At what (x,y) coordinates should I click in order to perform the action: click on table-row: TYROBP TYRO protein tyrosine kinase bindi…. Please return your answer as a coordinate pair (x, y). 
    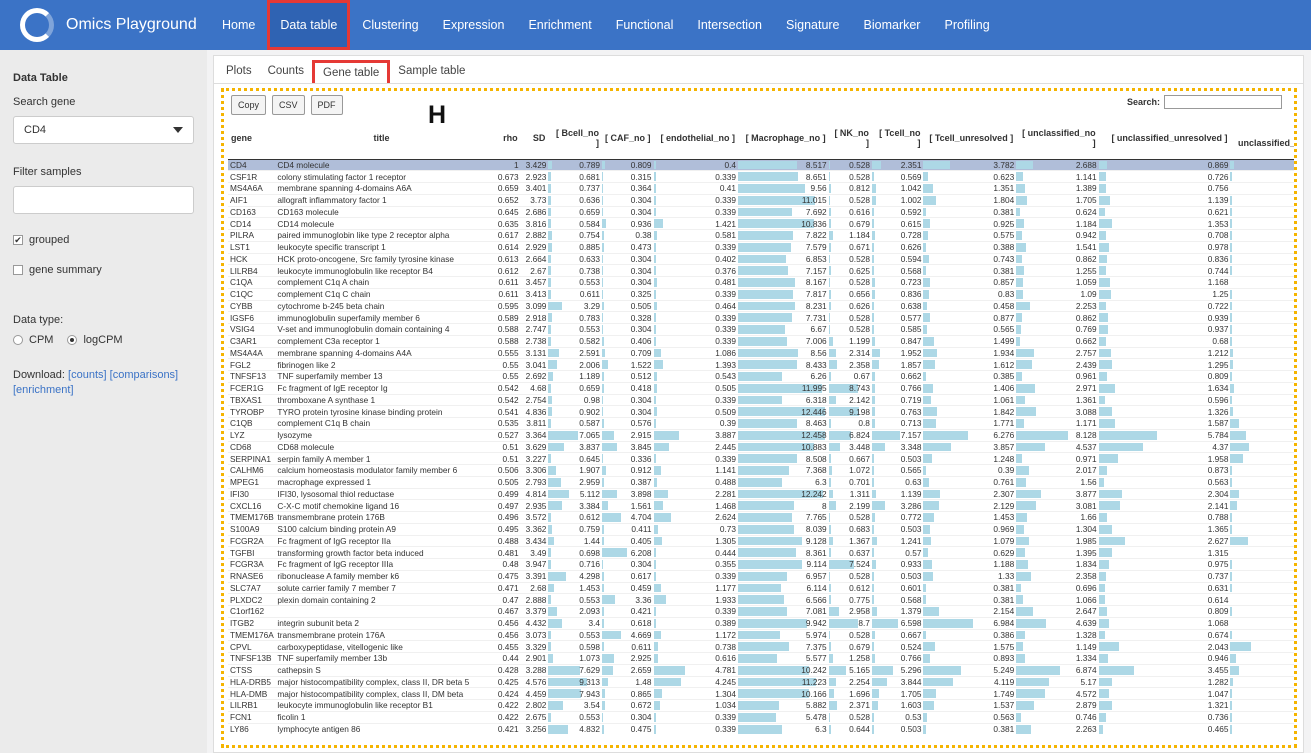
    Looking at the image, I should click on (761, 411).